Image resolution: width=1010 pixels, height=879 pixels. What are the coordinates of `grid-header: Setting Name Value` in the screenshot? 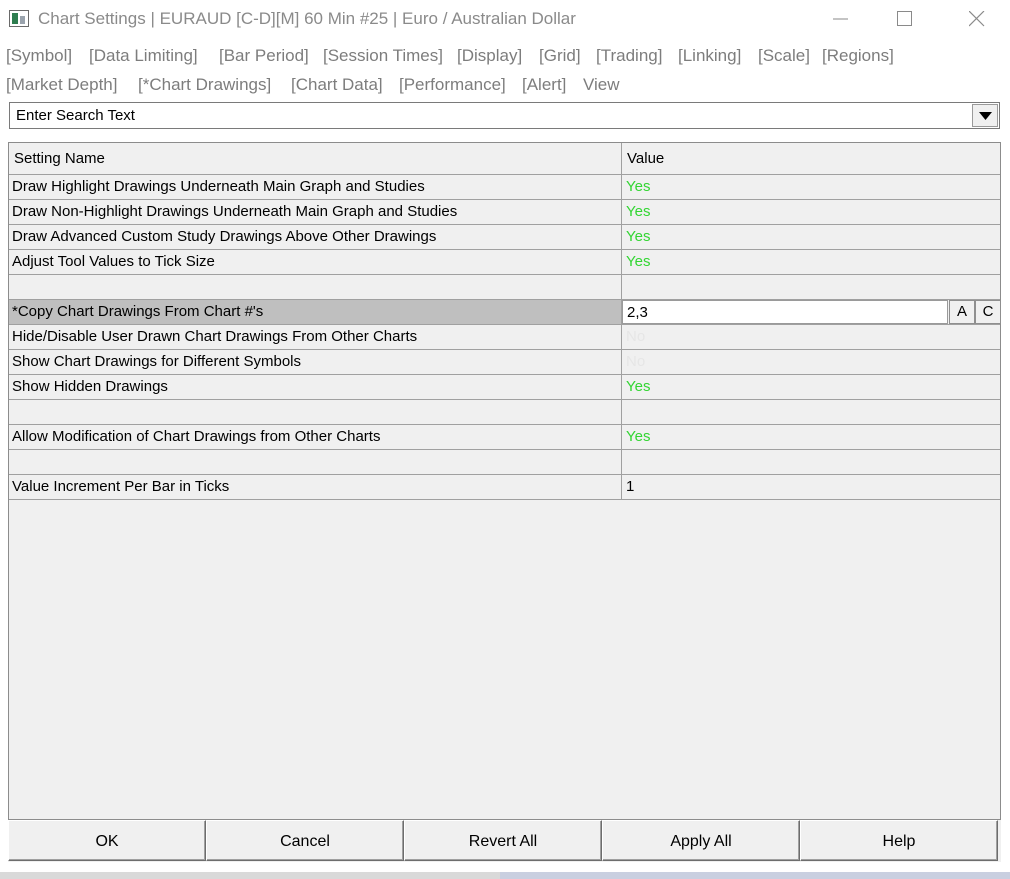 It's located at (504, 159).